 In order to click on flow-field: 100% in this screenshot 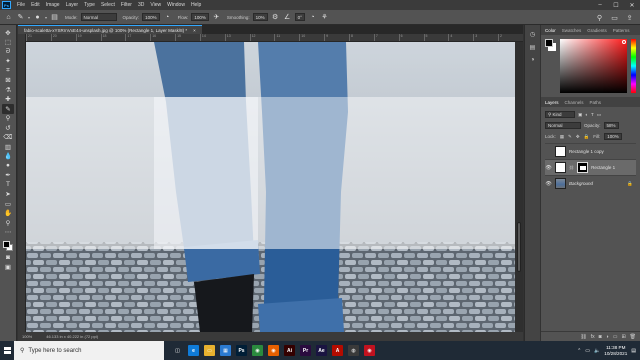, I will do `click(200, 17)`.